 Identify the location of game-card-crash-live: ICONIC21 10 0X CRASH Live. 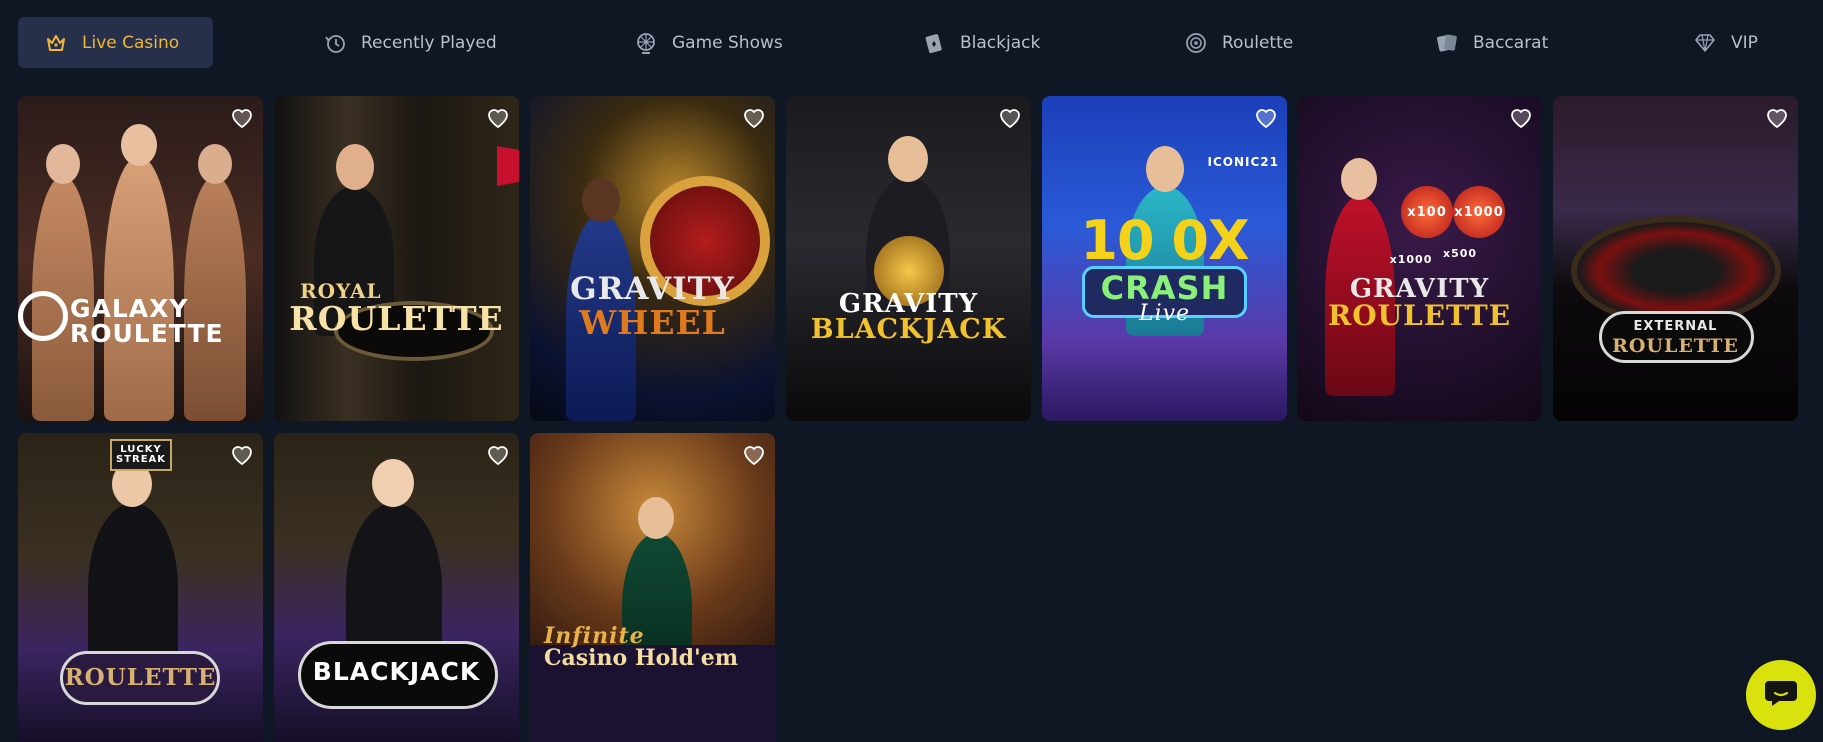
(1164, 258).